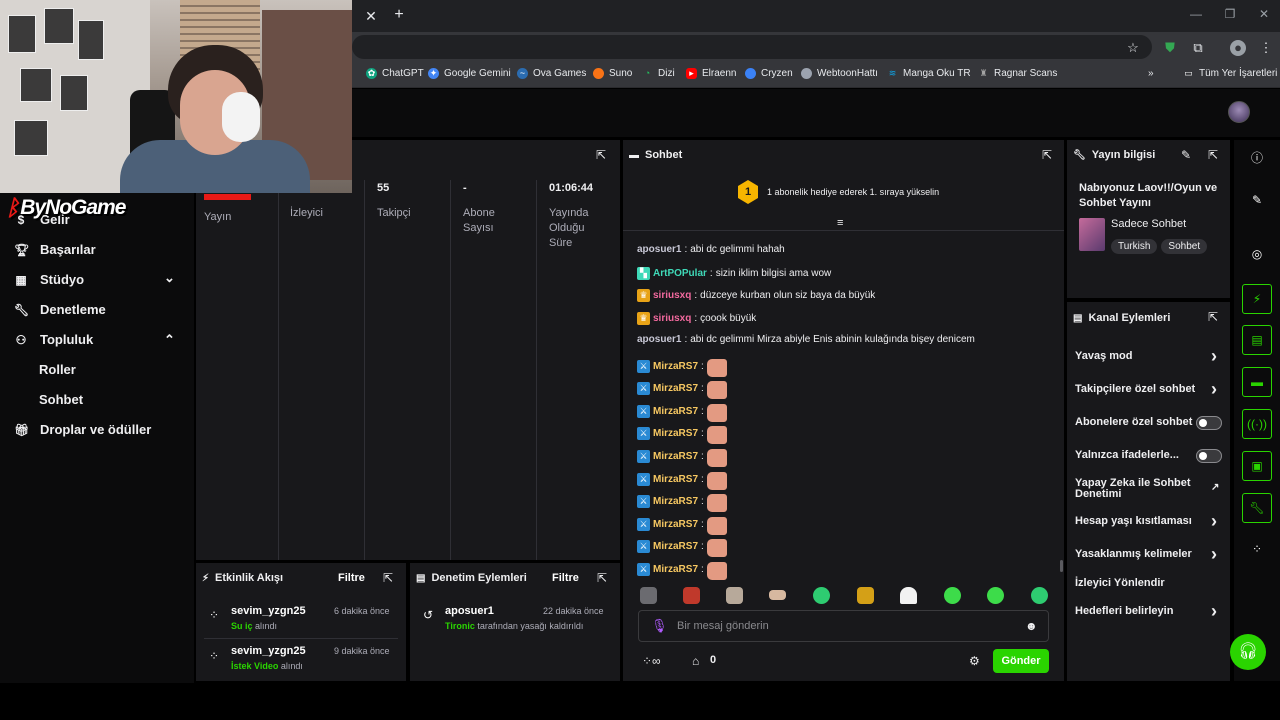 The width and height of the screenshot is (1280, 720). I want to click on support-headset-icon: 🎧︎, so click(1248, 652).